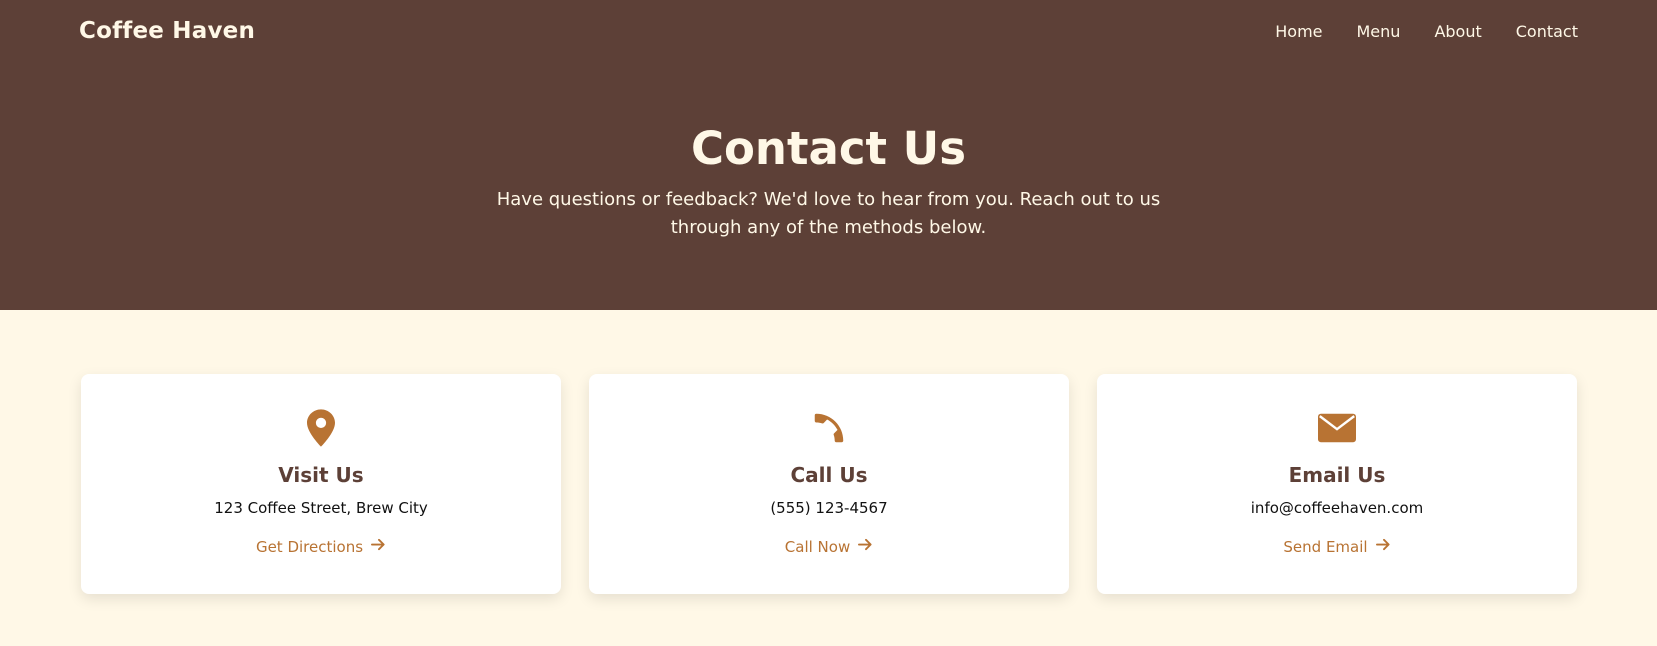  What do you see at coordinates (829, 508) in the screenshot?
I see `phone-number-text: (555) 123-4567` at bounding box center [829, 508].